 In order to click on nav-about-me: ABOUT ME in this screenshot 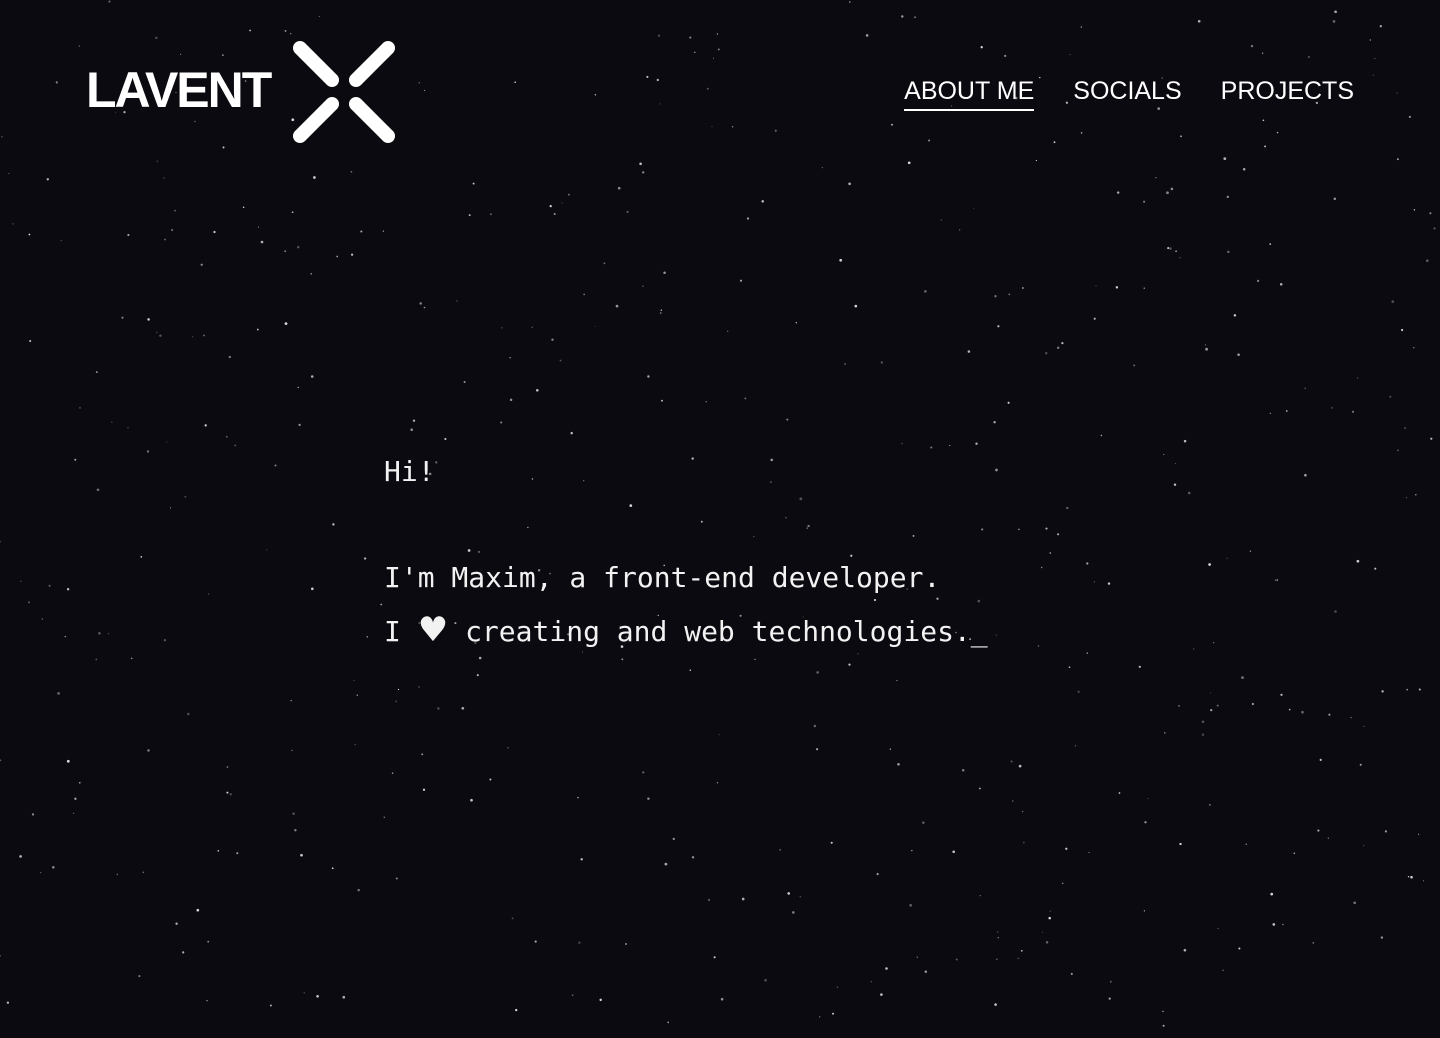, I will do `click(969, 93)`.